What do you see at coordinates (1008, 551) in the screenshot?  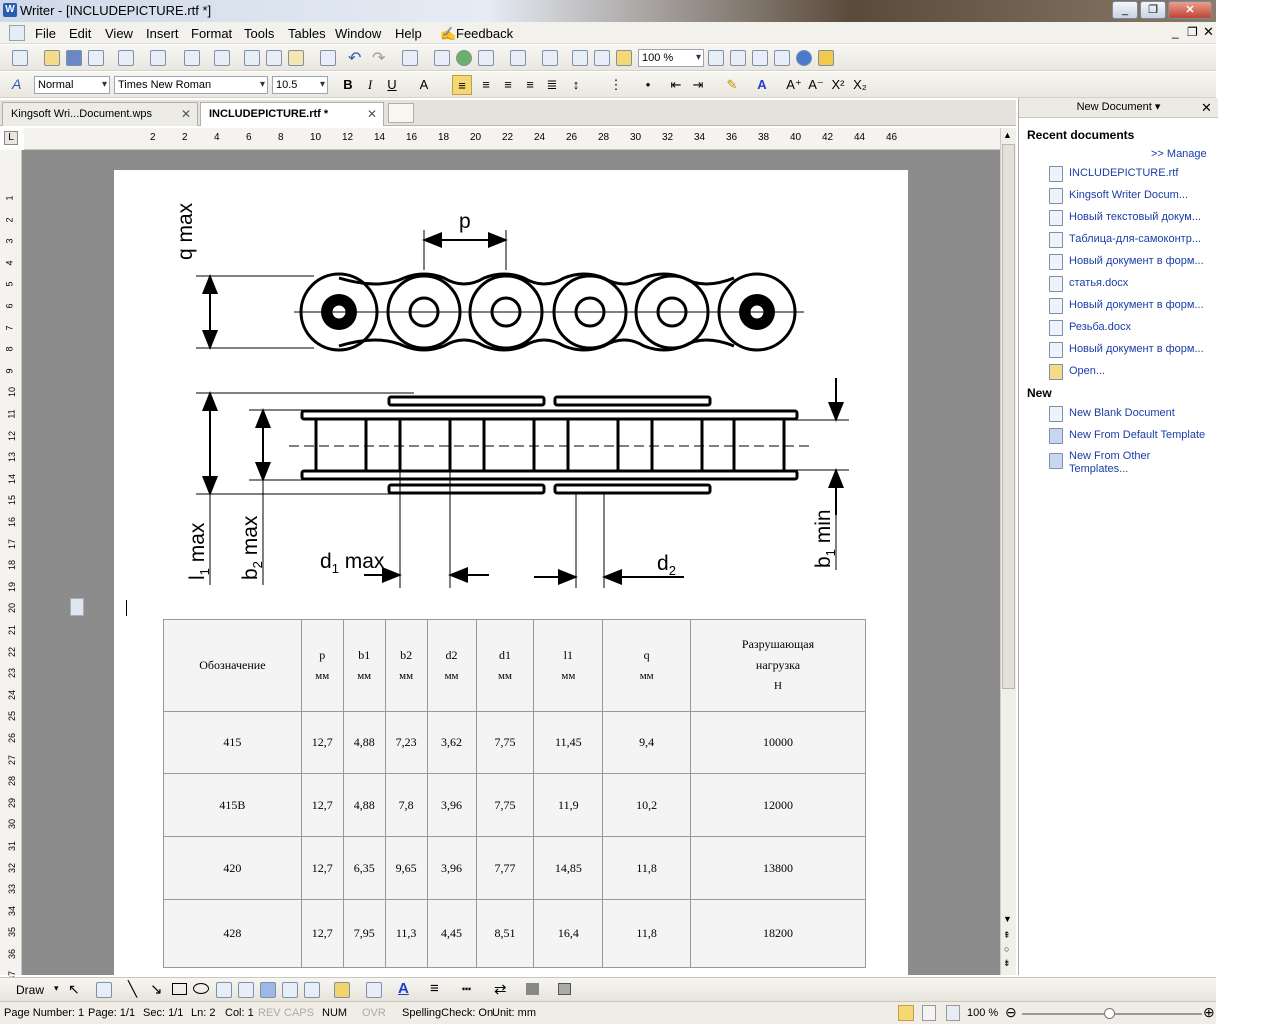 I see `vertical-scrollbar: ▲ ▼ ⇞ ○ ⇟` at bounding box center [1008, 551].